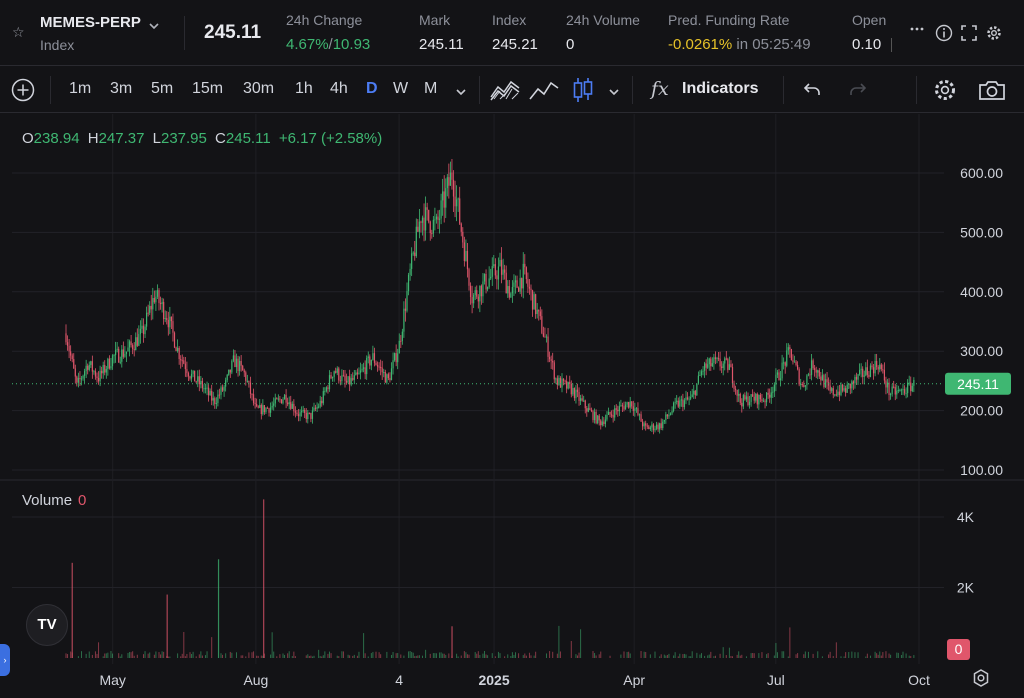 The image size is (1024, 698). What do you see at coordinates (430, 89) in the screenshot?
I see `timeframe-m: M` at bounding box center [430, 89].